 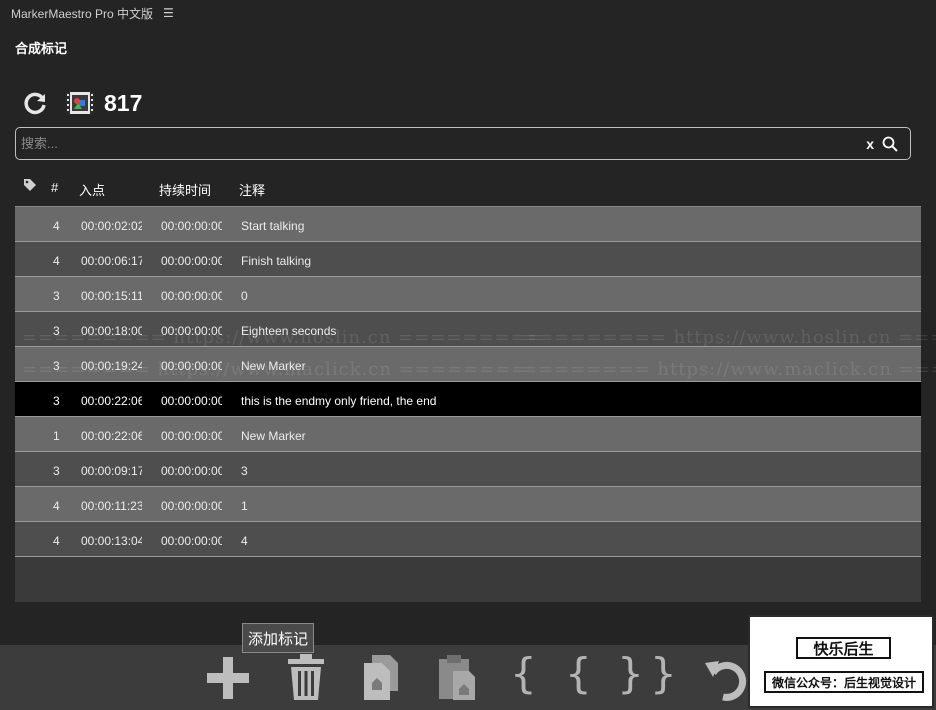 What do you see at coordinates (339, 401) in the screenshot?
I see `cell-note: this is the endmy only friend, the end` at bounding box center [339, 401].